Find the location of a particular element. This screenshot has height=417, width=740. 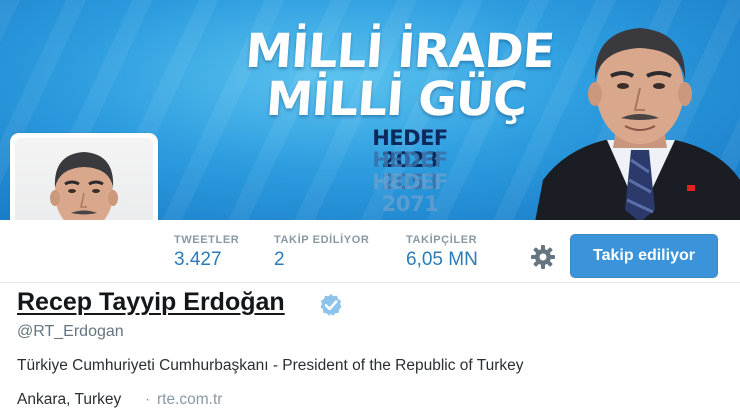

stat-tweets-label: TWEETLER is located at coordinates (207, 240).